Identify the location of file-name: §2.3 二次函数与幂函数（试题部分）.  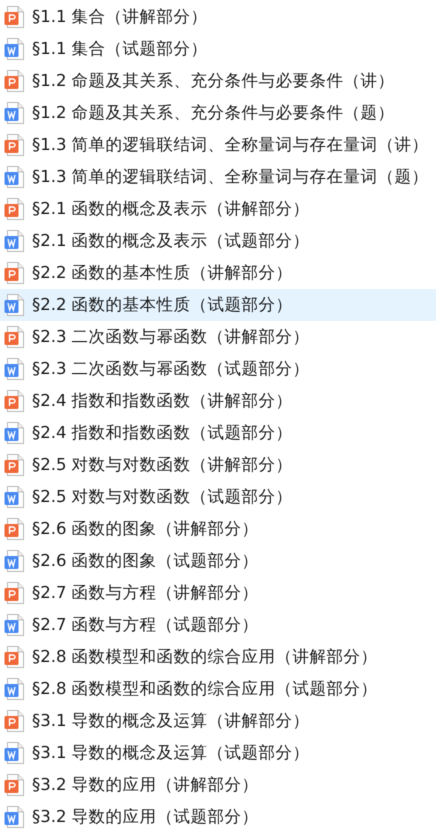
(171, 369).